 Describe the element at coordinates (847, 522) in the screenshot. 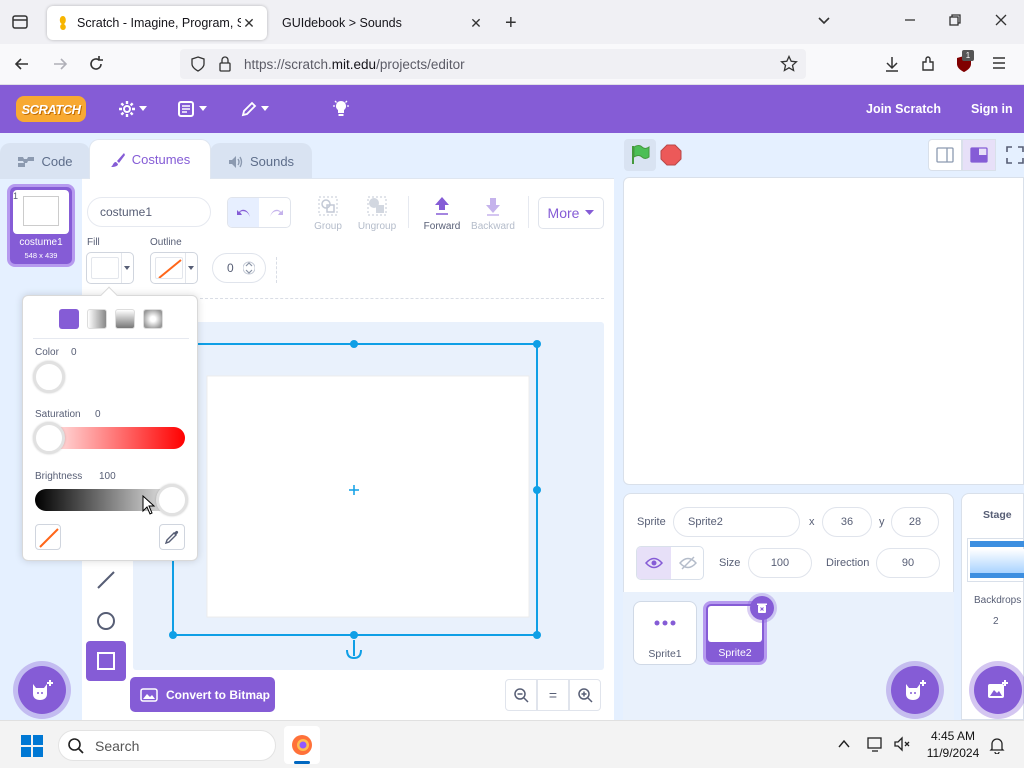

I see `x-input: 36` at that location.